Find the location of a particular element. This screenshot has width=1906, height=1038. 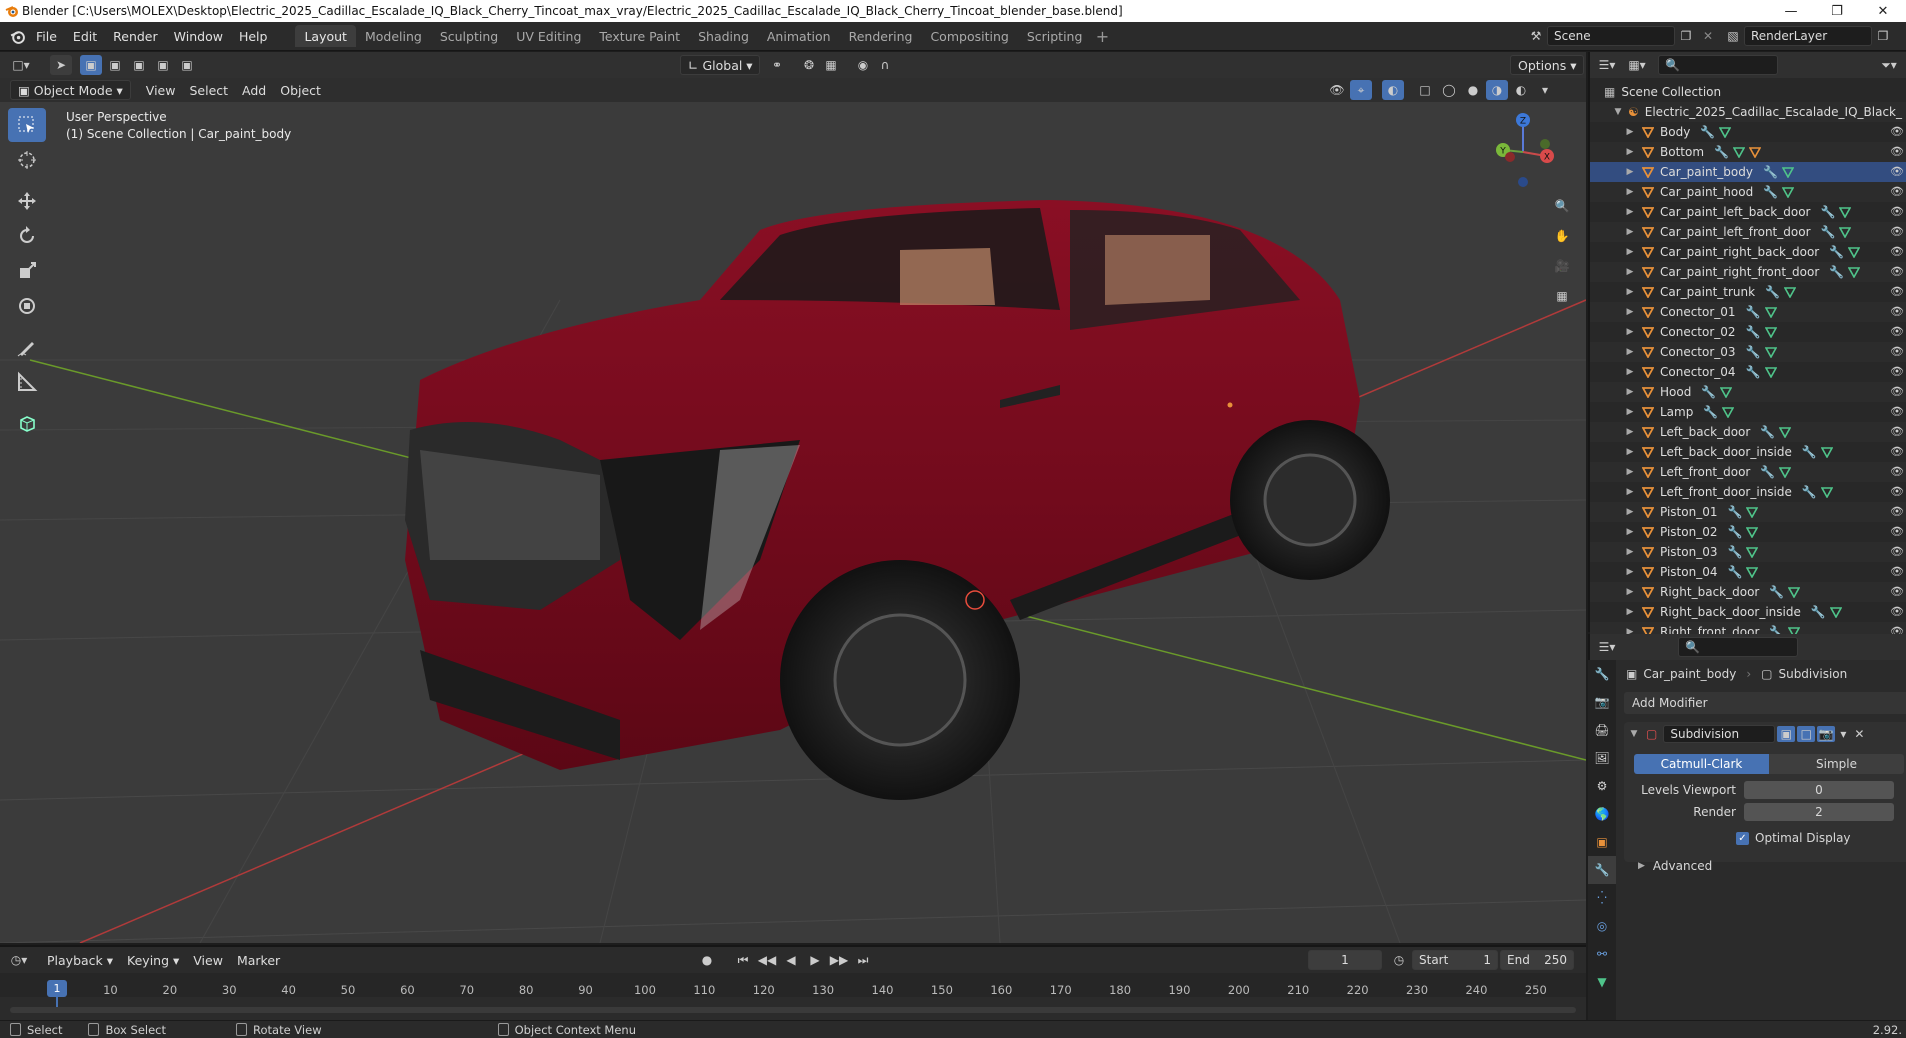

outliner-object-row: ▶ Conector_01 🔧 👁 is located at coordinates (1748, 312).